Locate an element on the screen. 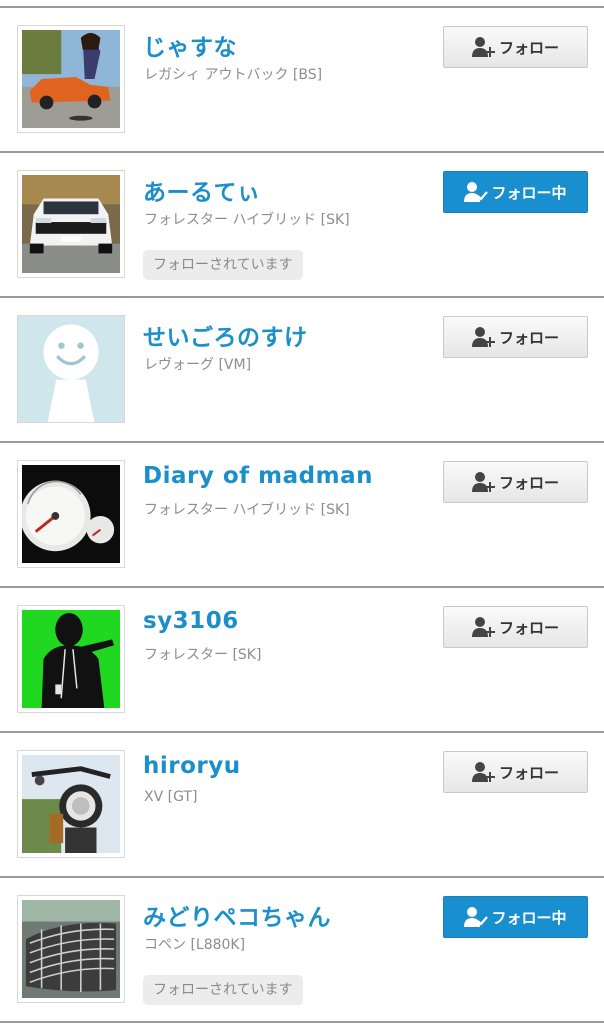  user-row: Diary of madman フォレスター ハイブリッド [SK] フォロー is located at coordinates (302, 515).